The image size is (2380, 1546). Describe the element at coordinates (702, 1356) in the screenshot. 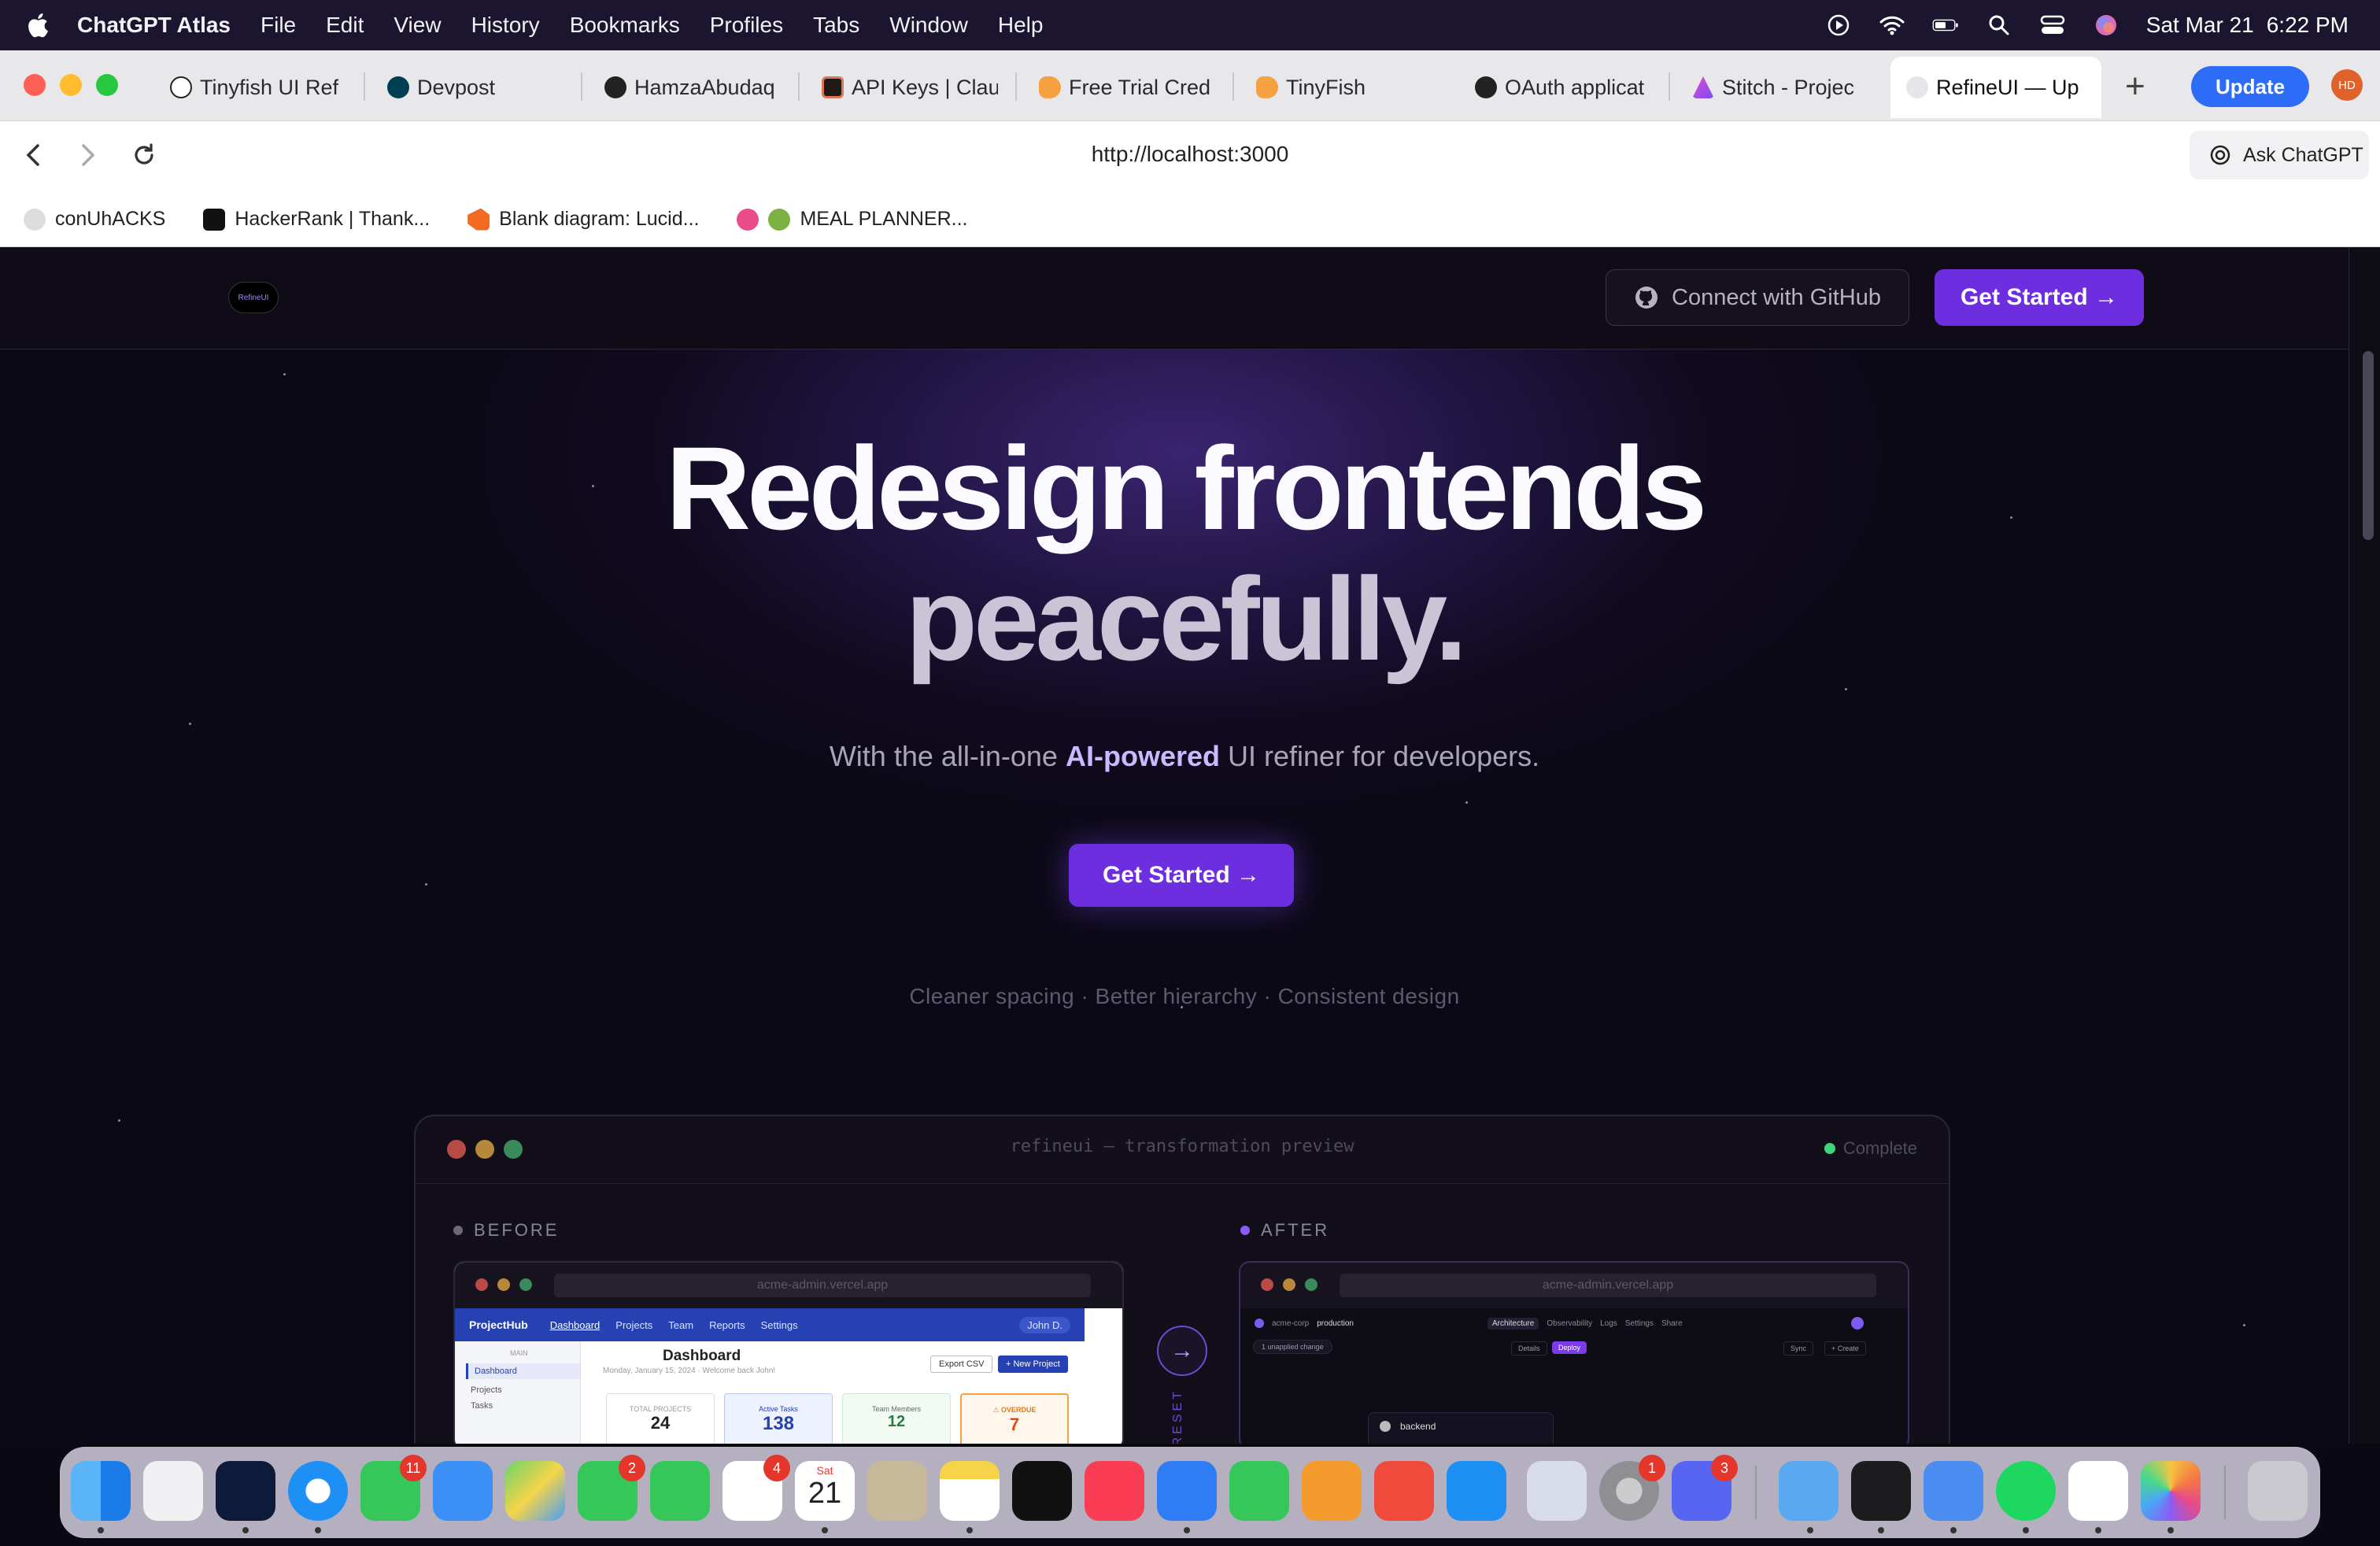

I see `before-heading: Dashboard` at that location.